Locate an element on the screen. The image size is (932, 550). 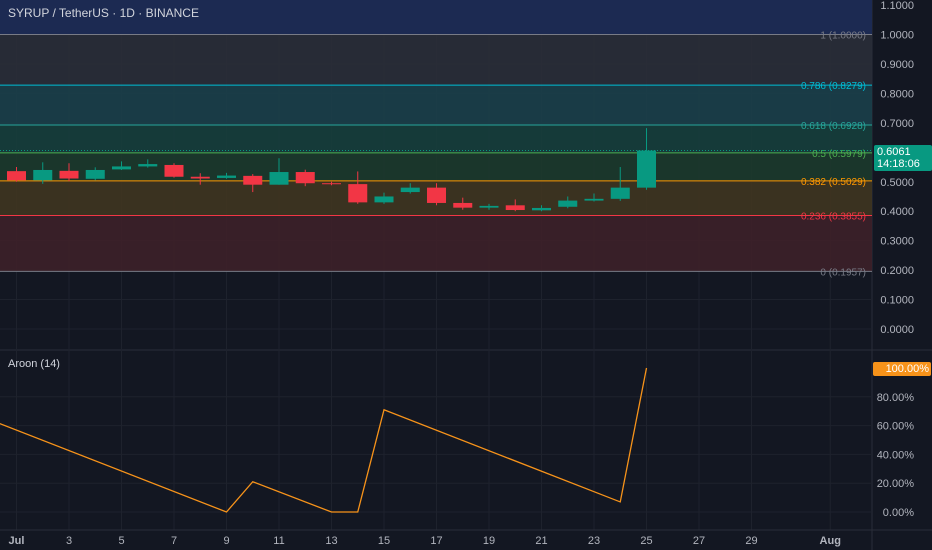
price-axis-tick: 0.9000 is located at coordinates (897, 65).